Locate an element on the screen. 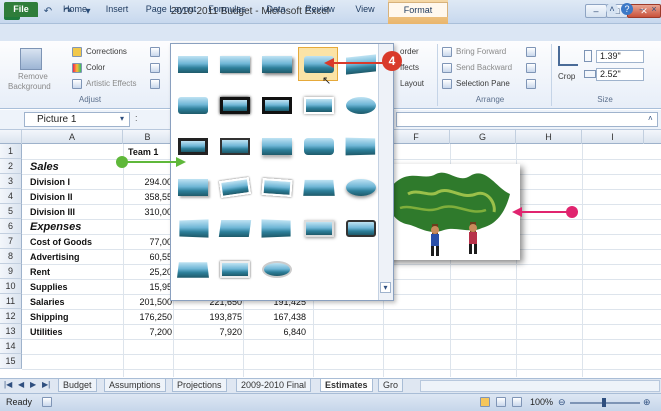 The height and width of the screenshot is (411, 661). align-icon is located at coordinates (531, 52).